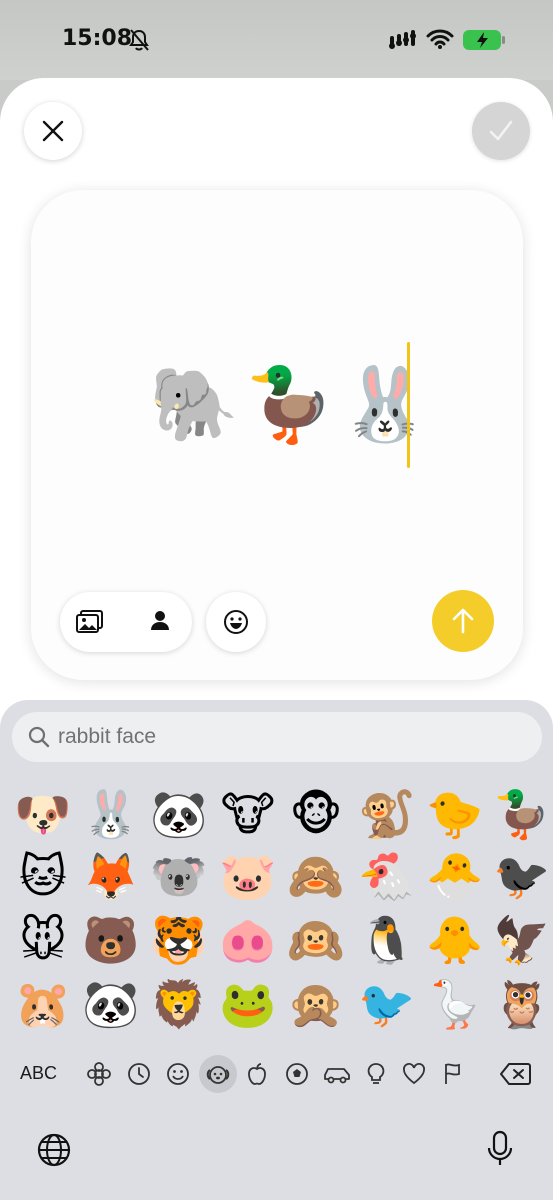 This screenshot has height=1200, width=553. Describe the element at coordinates (160, 623) in the screenshot. I see `person-icon` at that location.